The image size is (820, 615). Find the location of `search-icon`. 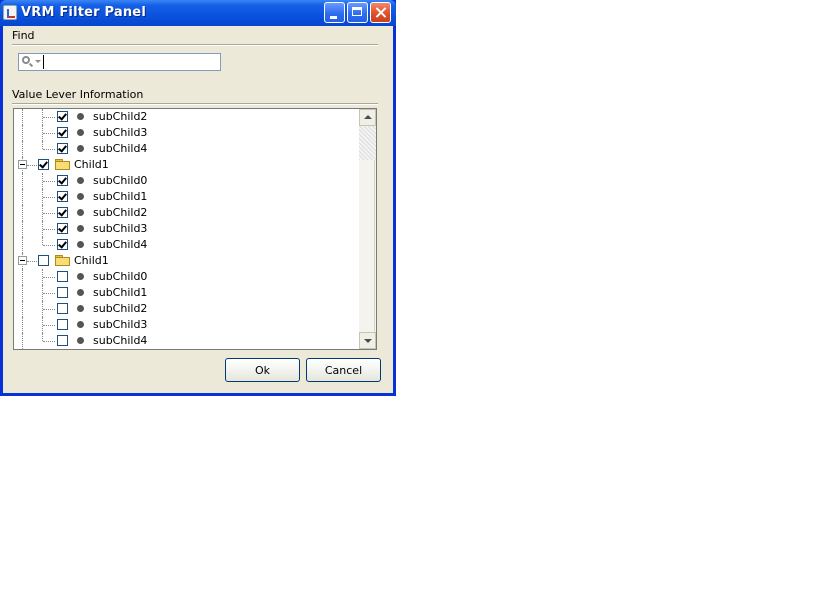

search-icon is located at coordinates (32, 62).